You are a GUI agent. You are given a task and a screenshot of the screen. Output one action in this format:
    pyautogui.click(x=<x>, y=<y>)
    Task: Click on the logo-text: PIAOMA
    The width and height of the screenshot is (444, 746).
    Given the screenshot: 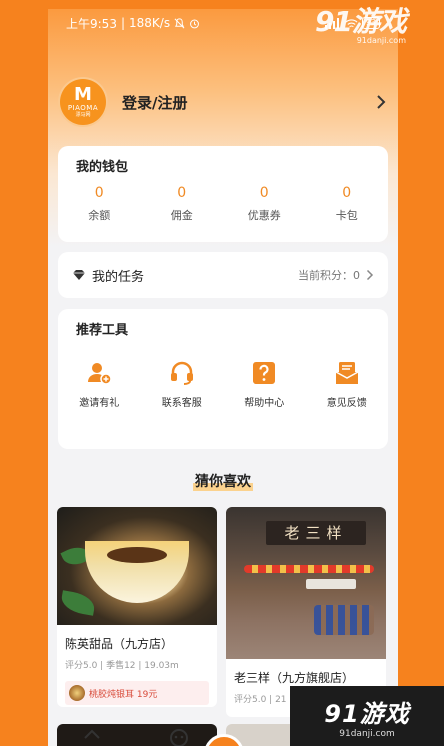 What is the action you would take?
    pyautogui.click(x=83, y=108)
    